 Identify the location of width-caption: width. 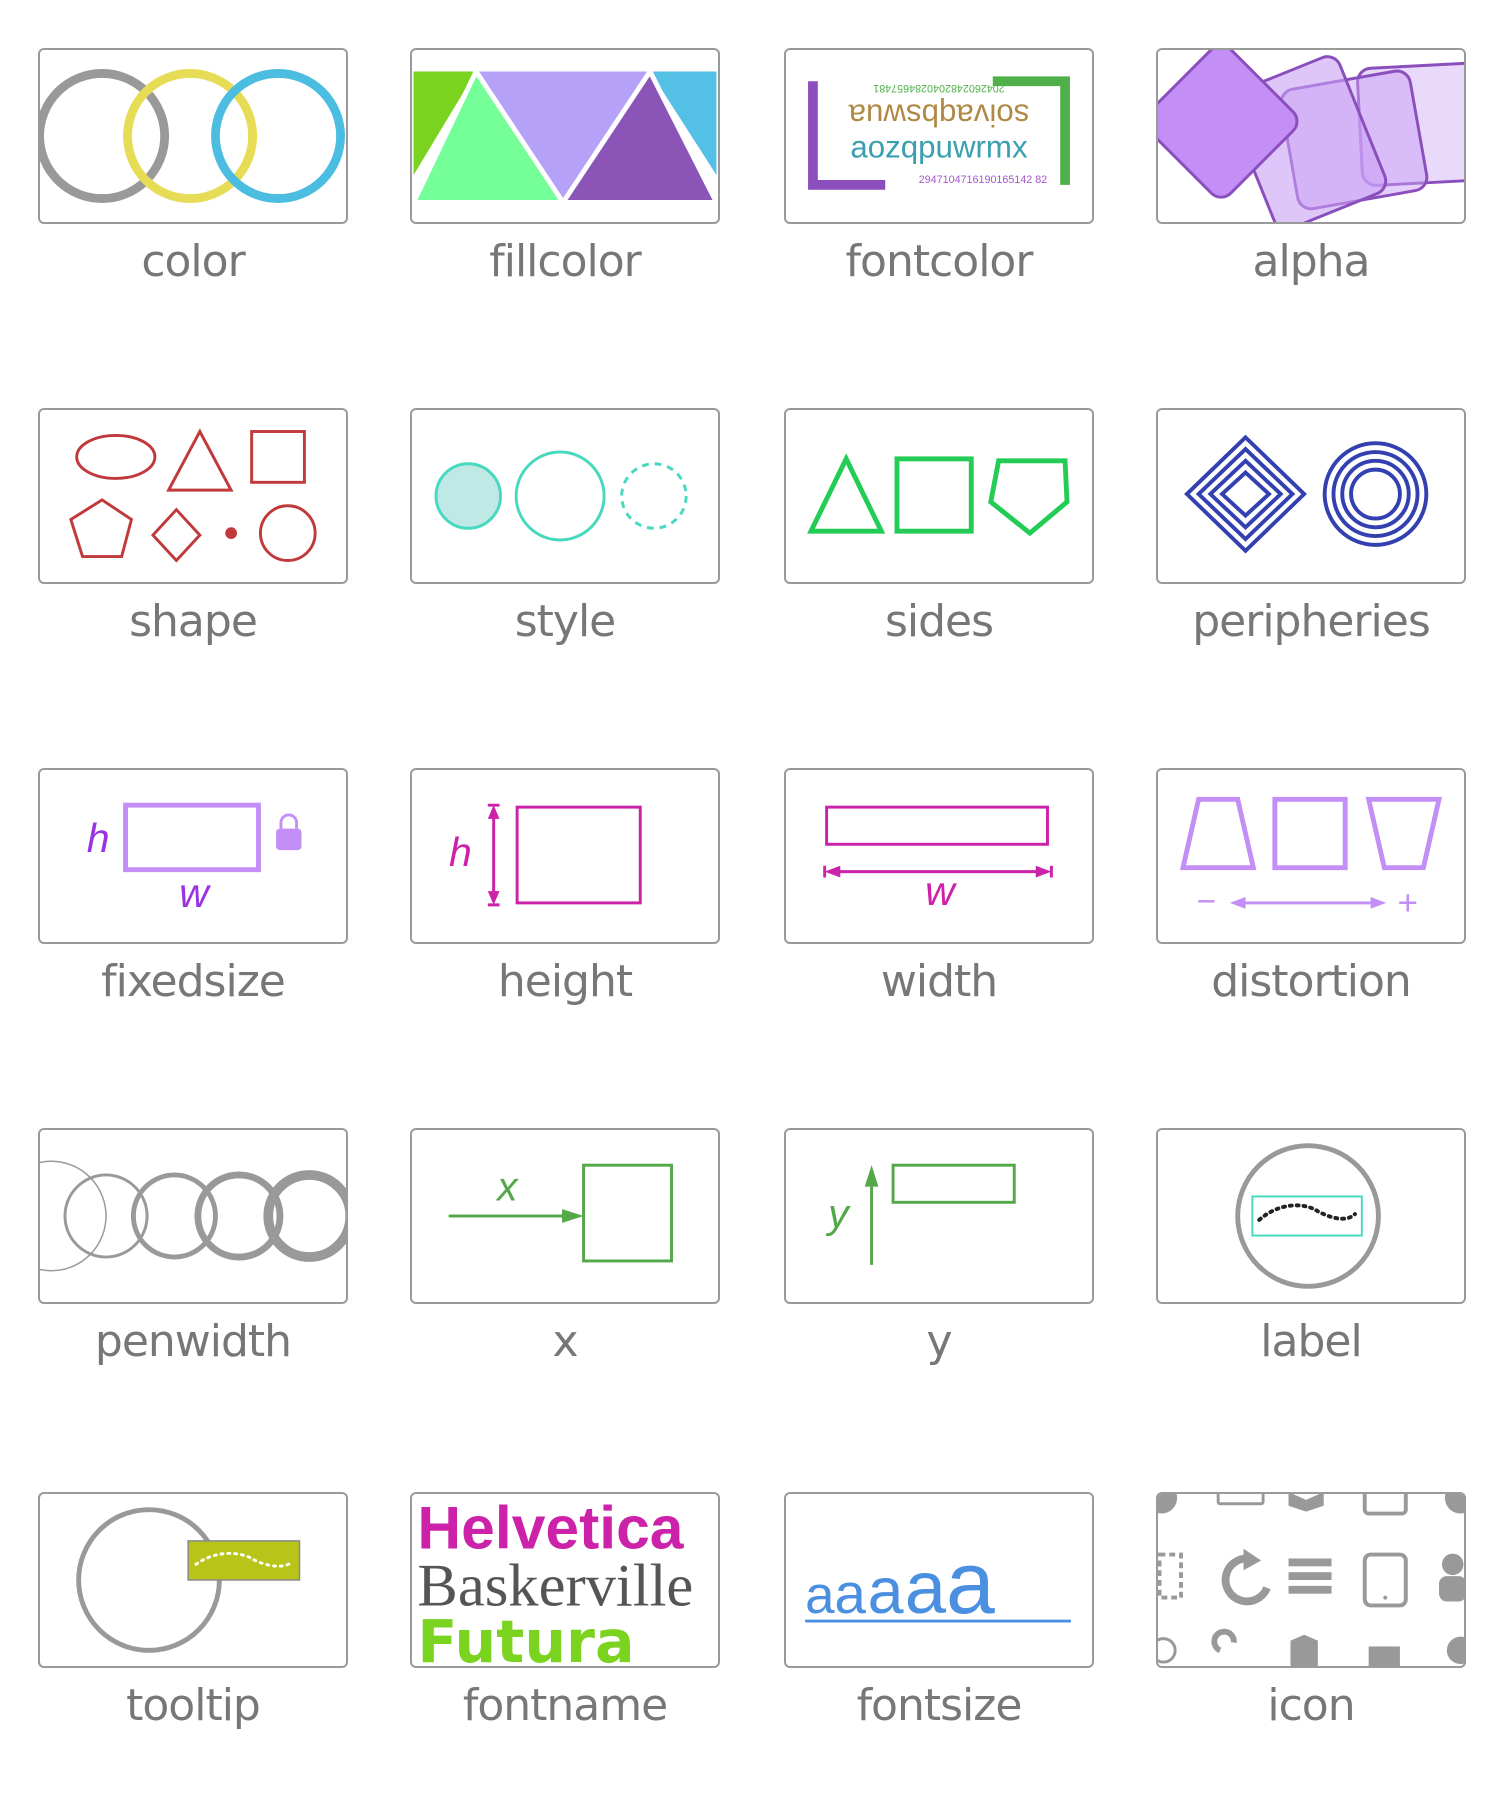
(939, 981).